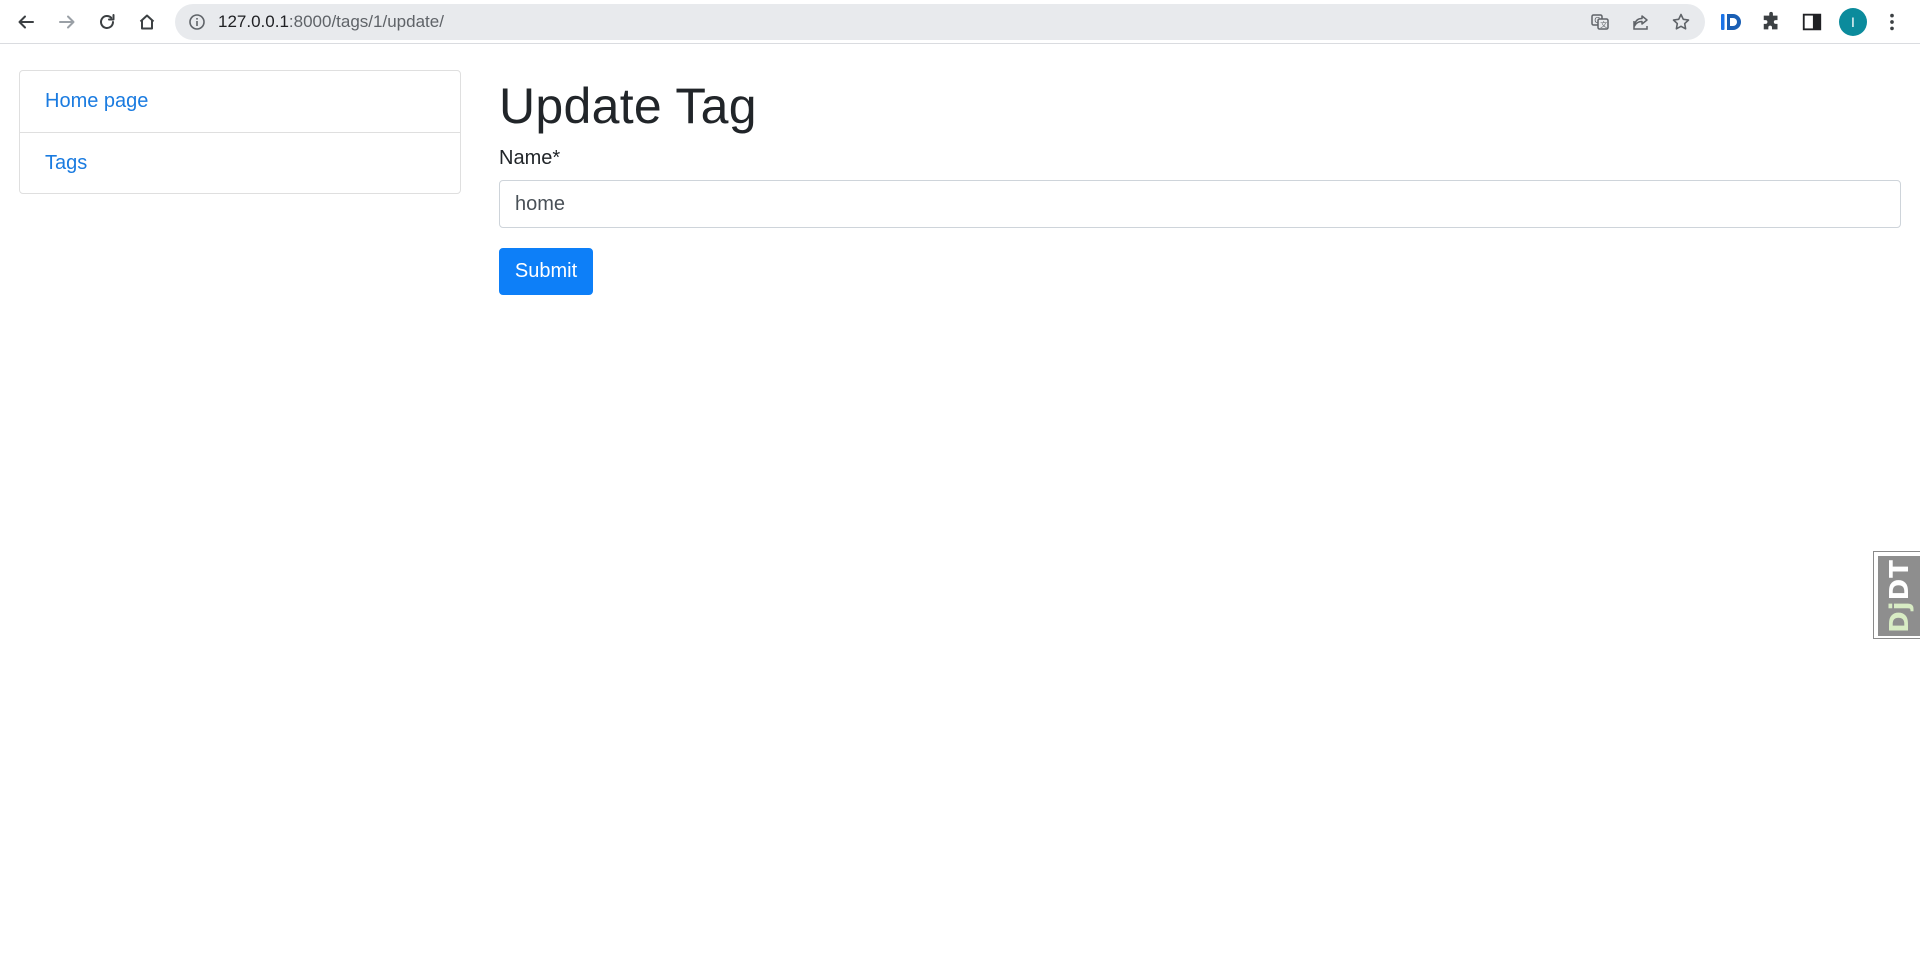 This screenshot has width=1920, height=977. I want to click on forward-button, so click(67, 22).